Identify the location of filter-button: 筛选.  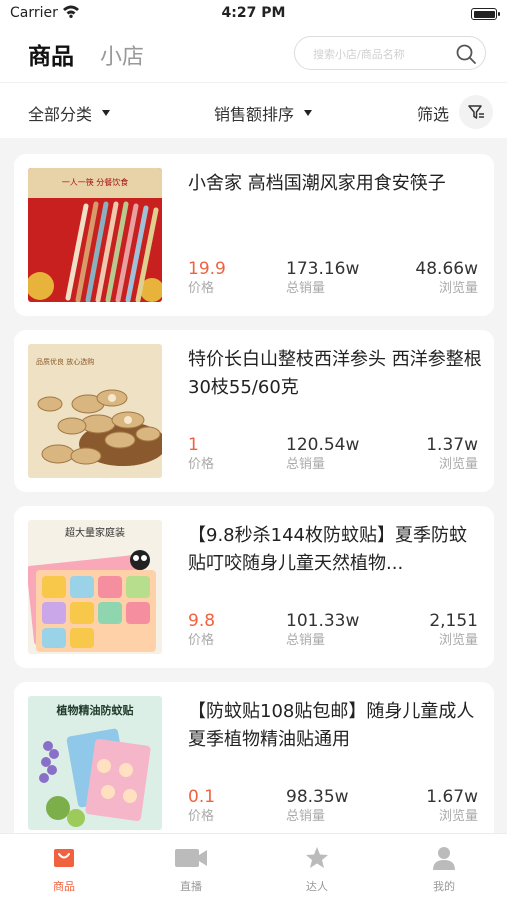
(433, 113).